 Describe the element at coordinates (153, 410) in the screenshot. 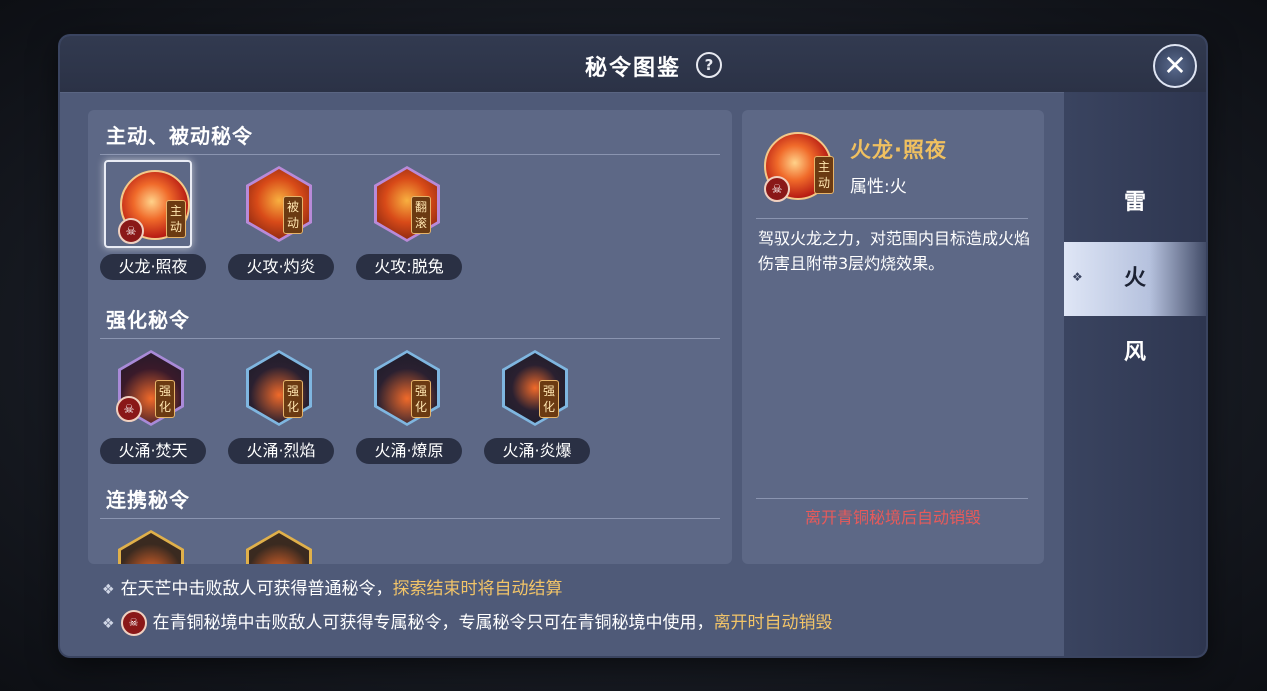

I see `token-card-flame-up: 强化 ☠ 火涌·焚天` at that location.